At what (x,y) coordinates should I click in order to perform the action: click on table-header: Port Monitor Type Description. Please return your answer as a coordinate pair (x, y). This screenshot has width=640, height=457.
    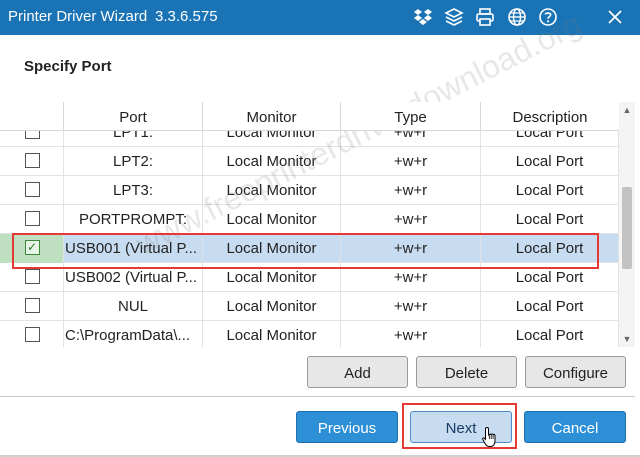
    Looking at the image, I should click on (309, 116).